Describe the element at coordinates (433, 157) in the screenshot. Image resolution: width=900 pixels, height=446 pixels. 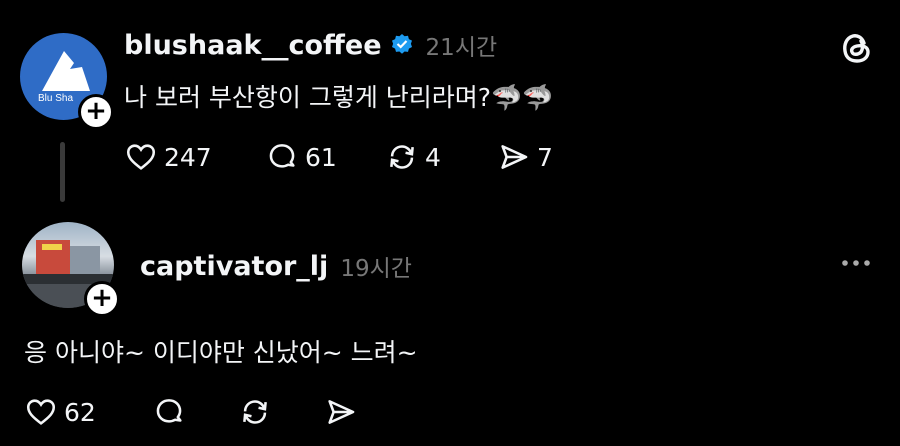
I see `repost-count: 4` at that location.